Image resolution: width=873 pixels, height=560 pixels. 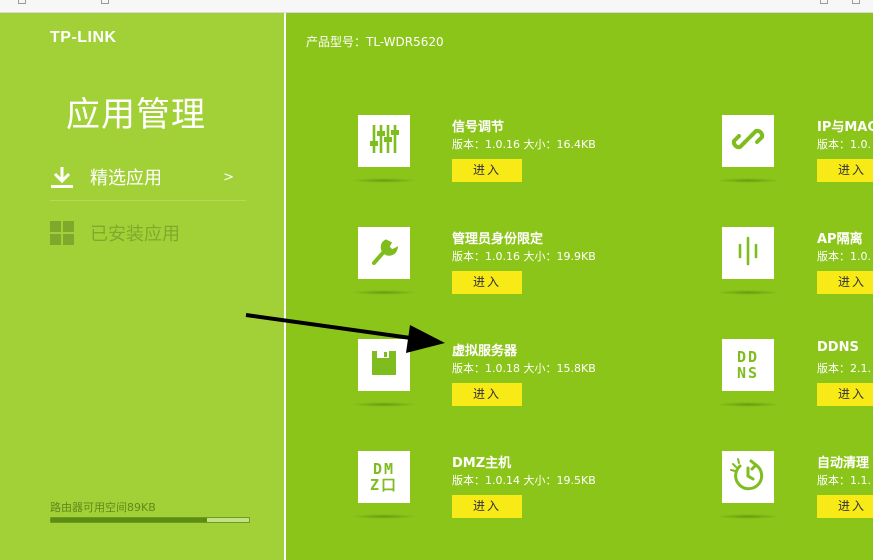 I want to click on link-icon, so click(x=748, y=141).